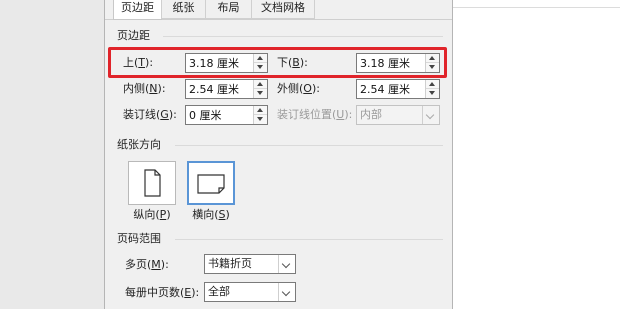 This screenshot has width=620, height=309. I want to click on gutter-decrease-button, so click(260, 119).